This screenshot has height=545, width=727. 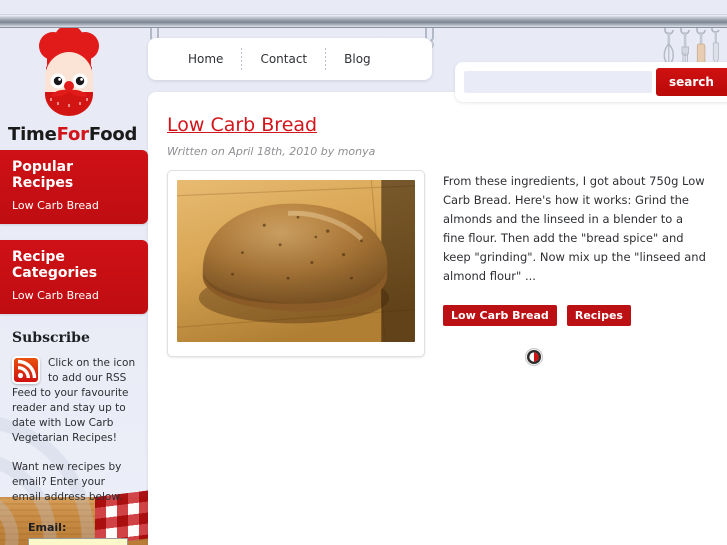 I want to click on logo-word-for: For, so click(x=72, y=134).